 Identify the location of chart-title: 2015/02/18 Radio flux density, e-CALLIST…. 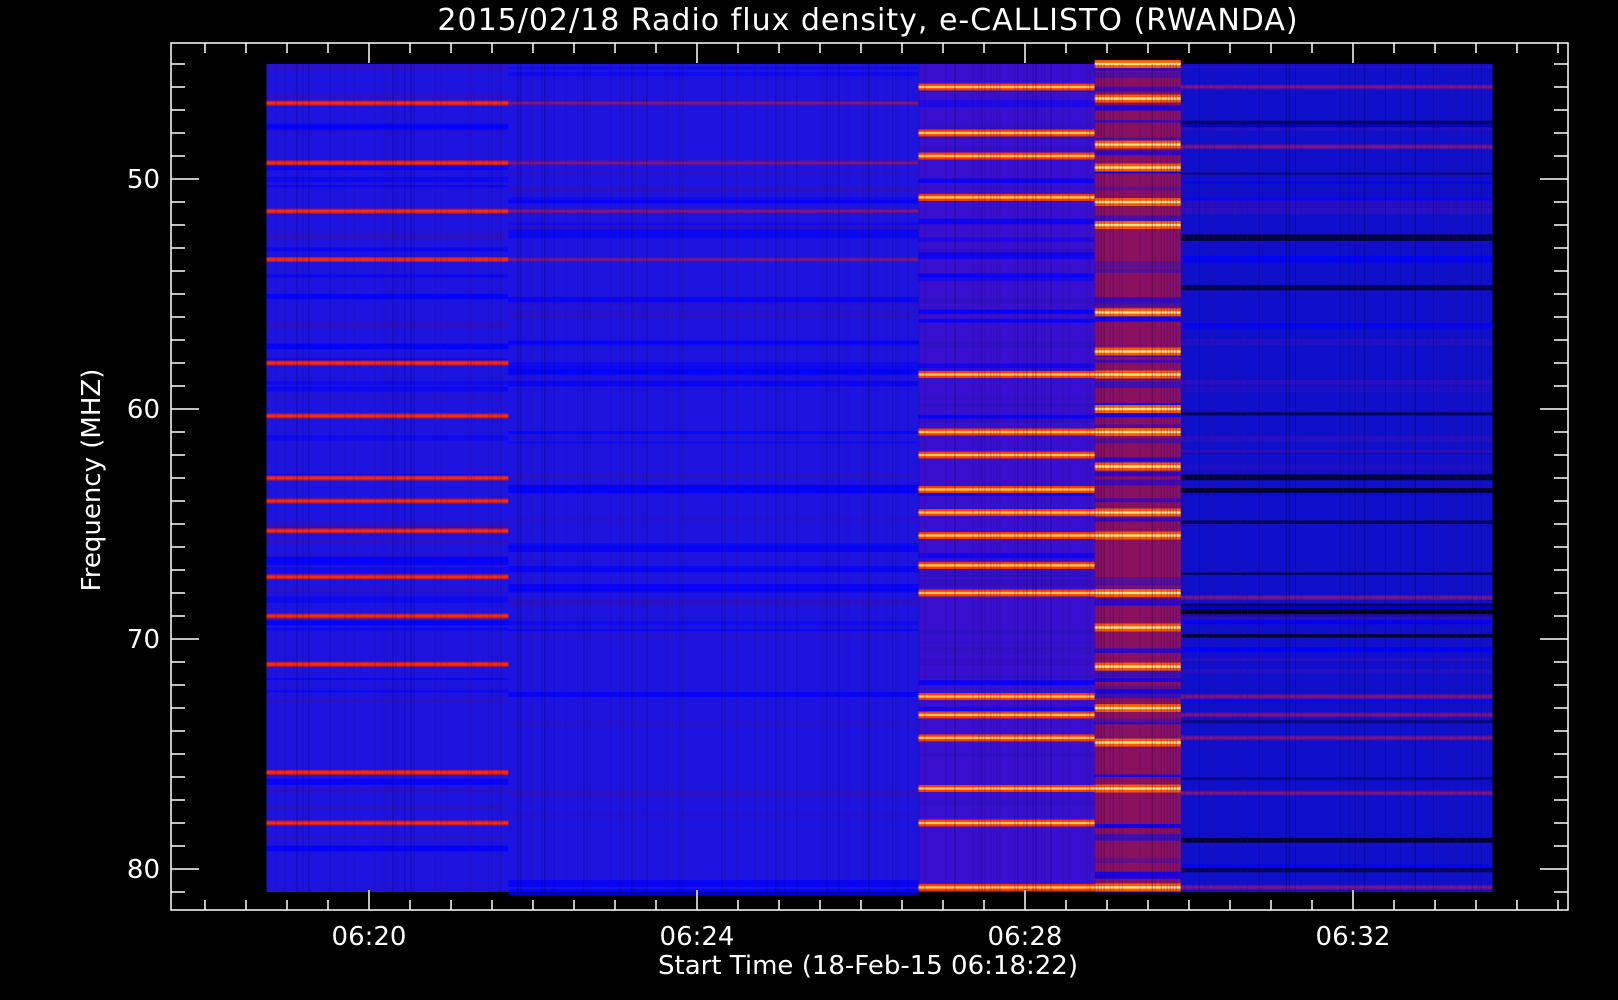
(867, 20).